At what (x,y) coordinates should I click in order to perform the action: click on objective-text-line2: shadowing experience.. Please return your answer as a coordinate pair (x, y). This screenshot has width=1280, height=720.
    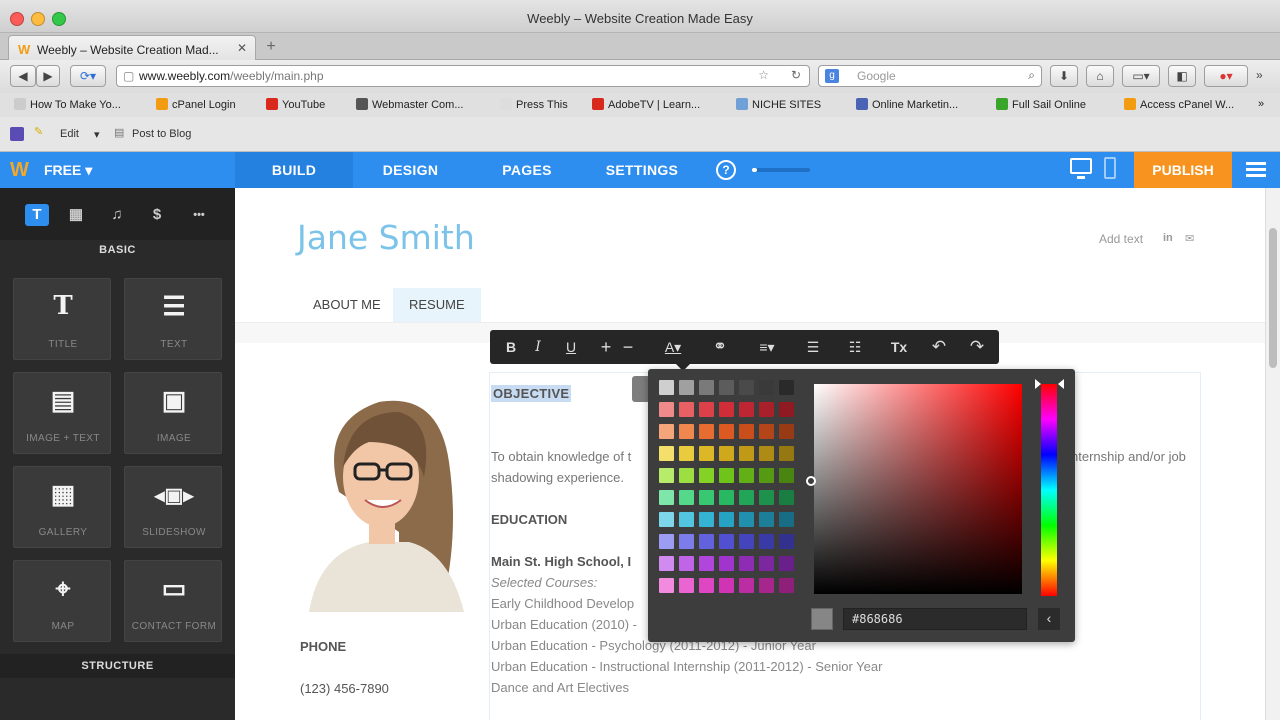
    Looking at the image, I should click on (557, 477).